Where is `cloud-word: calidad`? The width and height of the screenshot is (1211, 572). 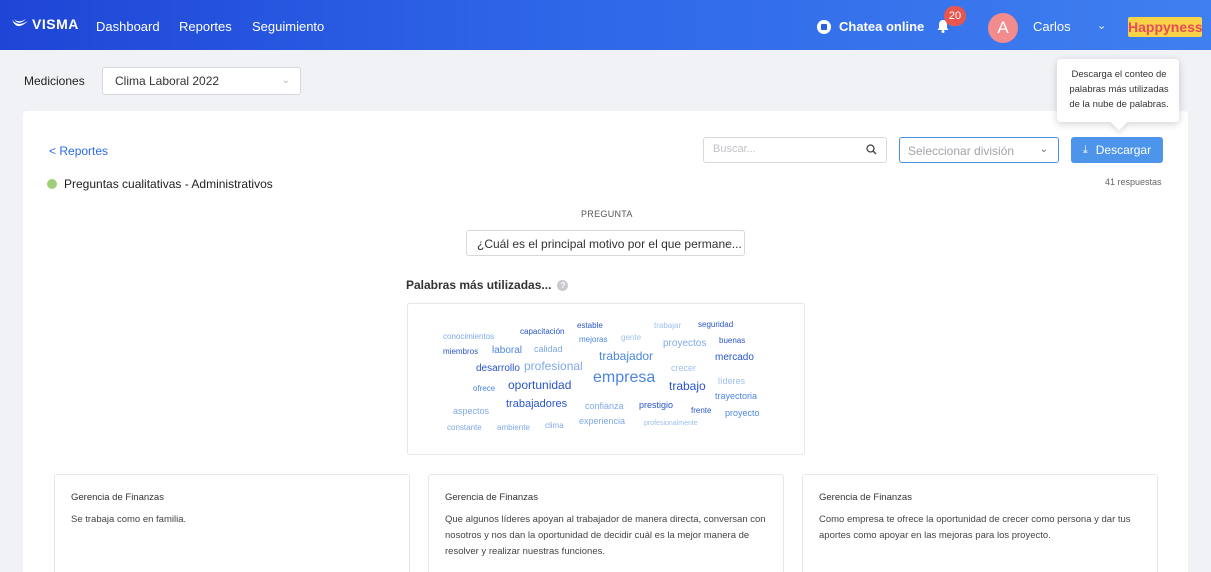 cloud-word: calidad is located at coordinates (548, 349).